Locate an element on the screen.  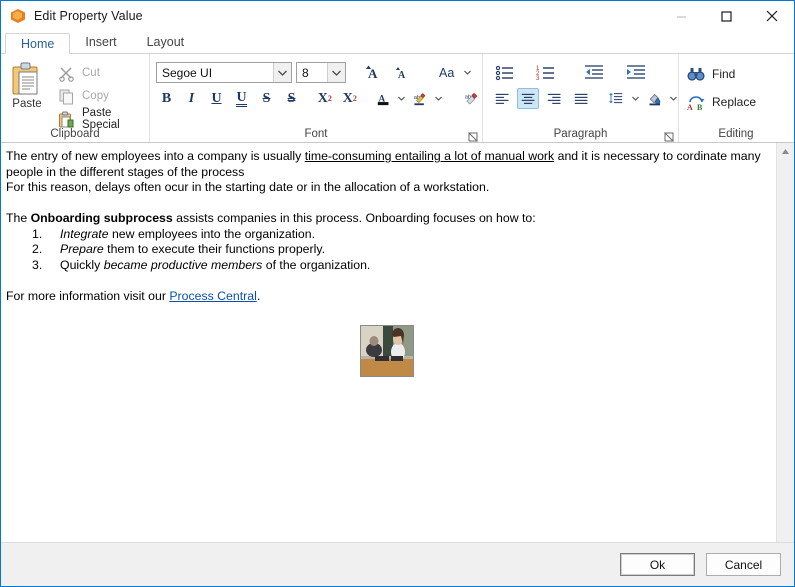
double-strikethrough-label: S is located at coordinates (291, 98).